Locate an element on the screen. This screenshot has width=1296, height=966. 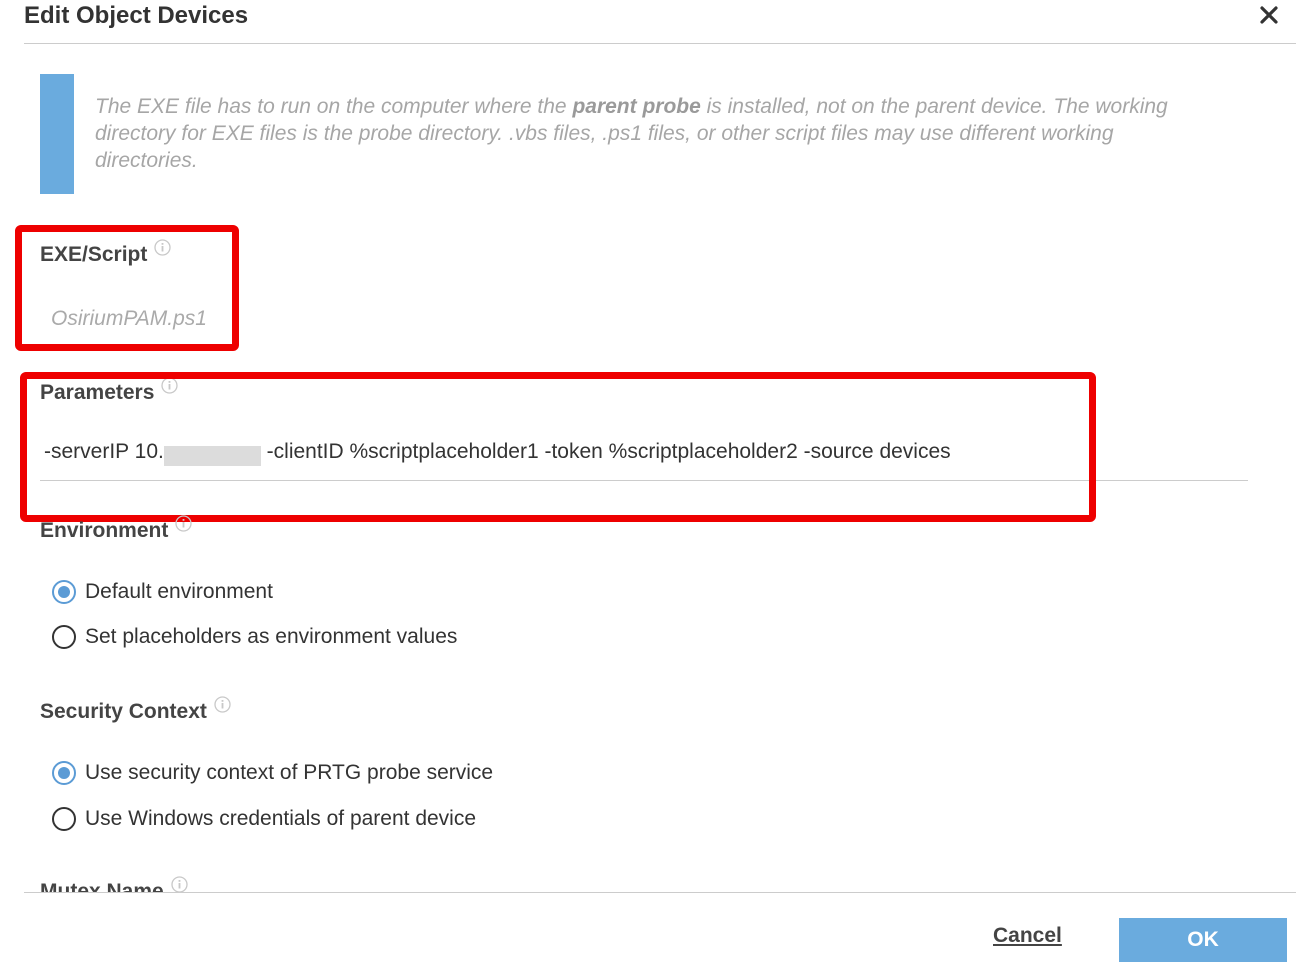
info-text-bold: parent probe is located at coordinates (636, 106).